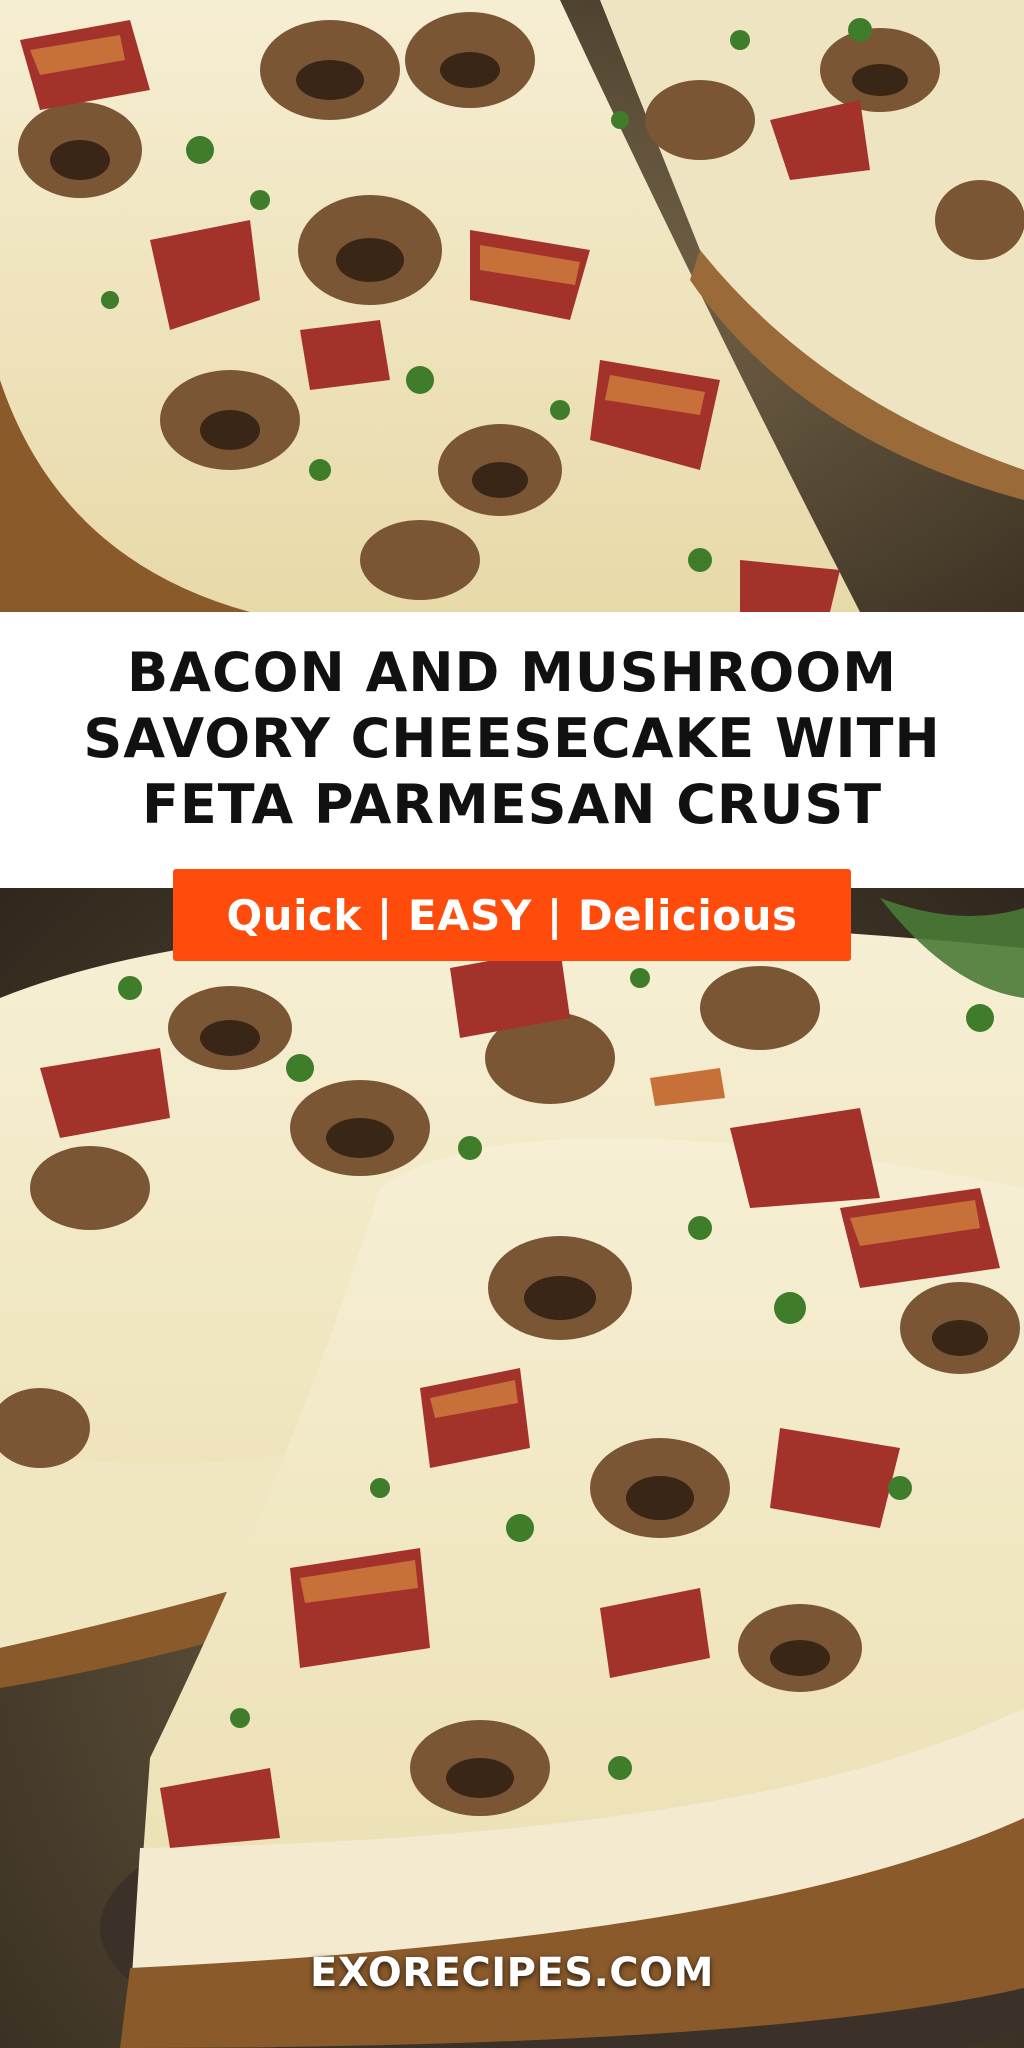 The image size is (1024, 2048). I want to click on page-title-line: SAVORY CHEESECAKE WITH, so click(512, 738).